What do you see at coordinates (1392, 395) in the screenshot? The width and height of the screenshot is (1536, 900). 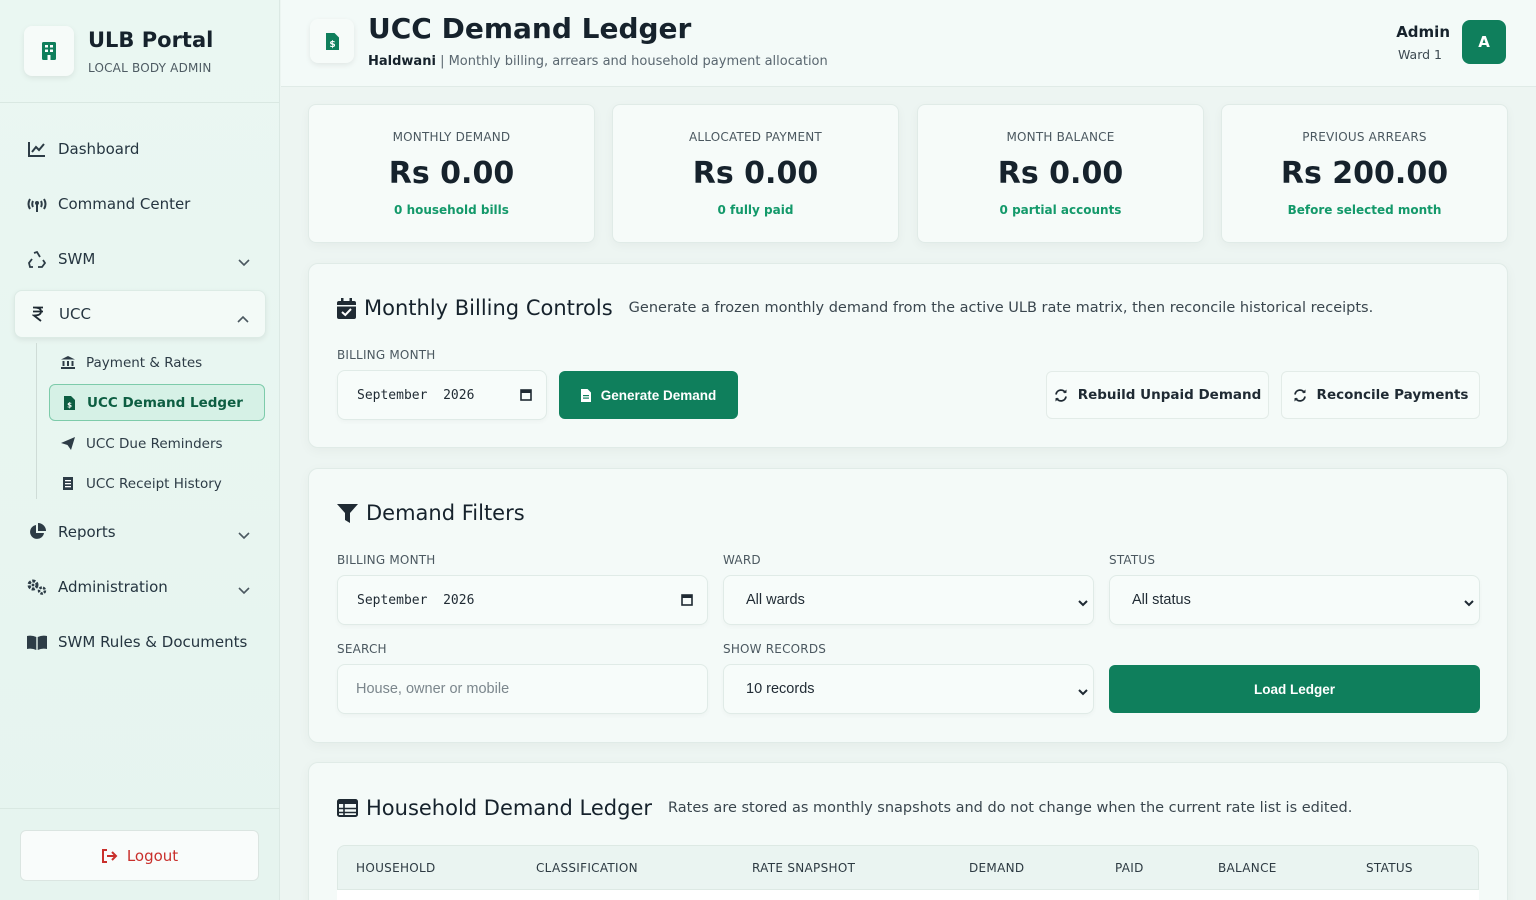 I see `button-label: Reconcile Payments` at bounding box center [1392, 395].